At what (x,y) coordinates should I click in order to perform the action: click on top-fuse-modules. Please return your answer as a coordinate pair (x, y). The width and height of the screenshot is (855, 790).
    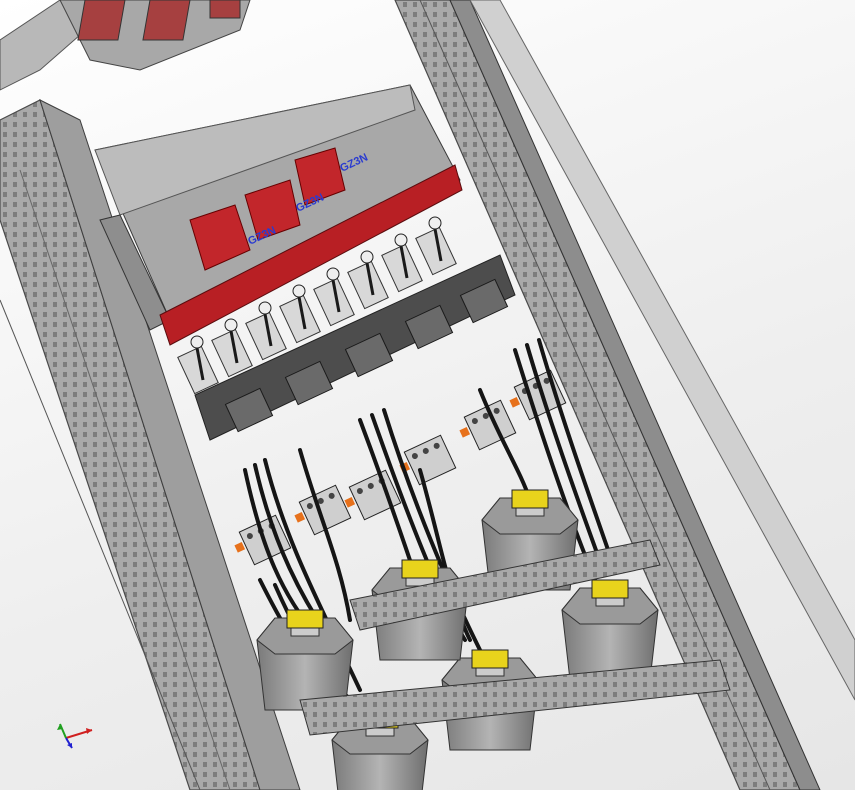
    Looking at the image, I should click on (155, 35).